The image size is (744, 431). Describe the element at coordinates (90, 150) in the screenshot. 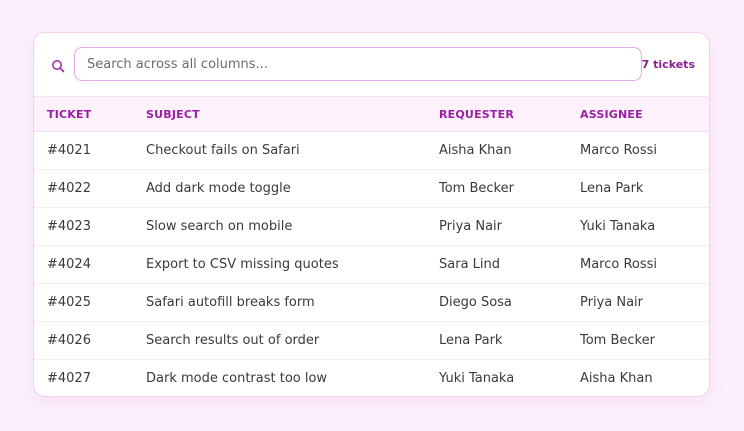

I see `ticket-id-cell: #4021` at that location.